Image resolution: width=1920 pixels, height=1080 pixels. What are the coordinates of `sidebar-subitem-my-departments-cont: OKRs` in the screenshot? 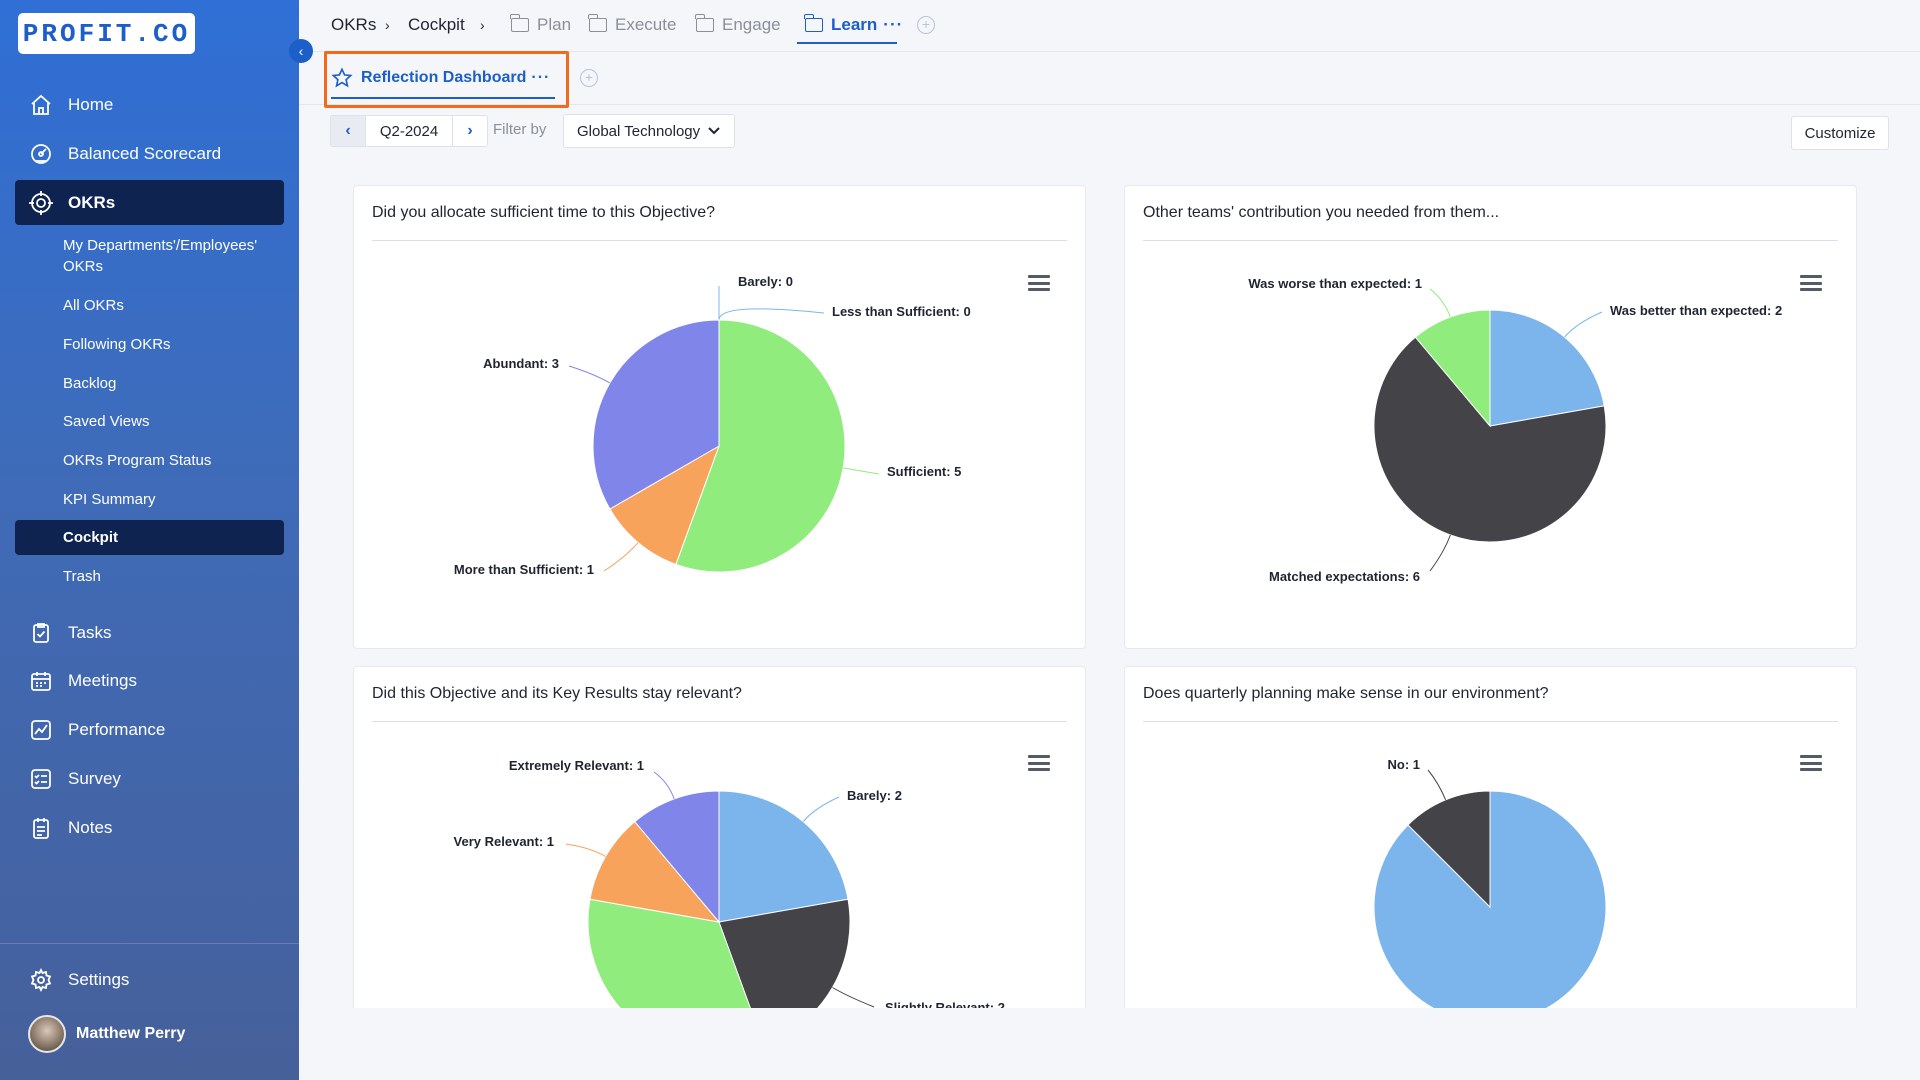 It's located at (149, 266).